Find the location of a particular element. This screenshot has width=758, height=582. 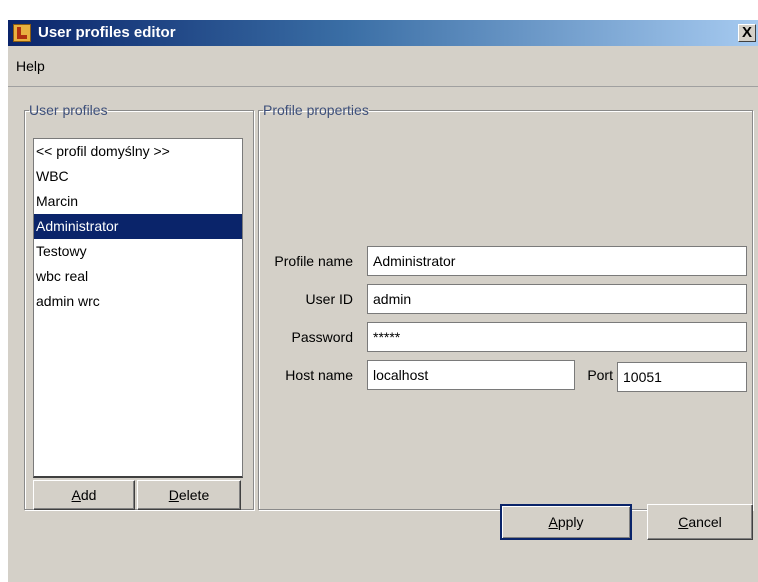

password-label: Password is located at coordinates (322, 337).